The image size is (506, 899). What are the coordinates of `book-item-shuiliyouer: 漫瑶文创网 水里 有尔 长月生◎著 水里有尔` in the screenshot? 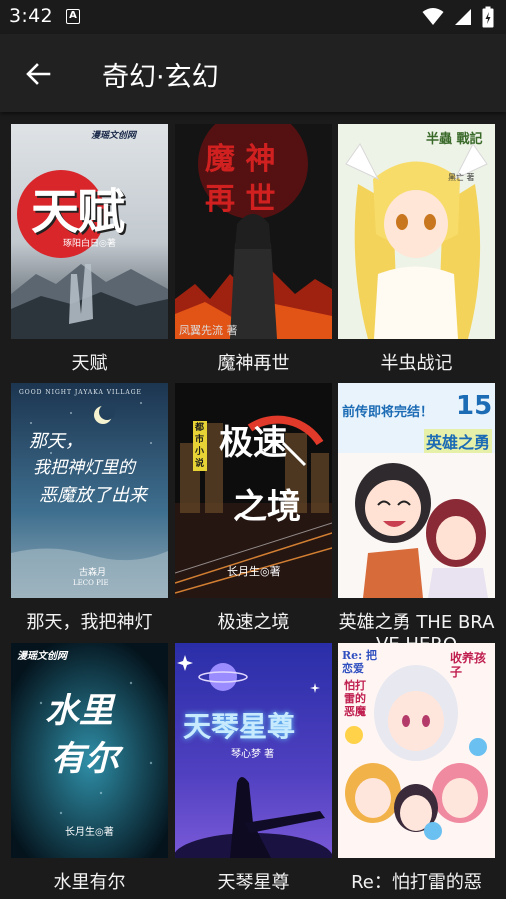 It's located at (89, 771).